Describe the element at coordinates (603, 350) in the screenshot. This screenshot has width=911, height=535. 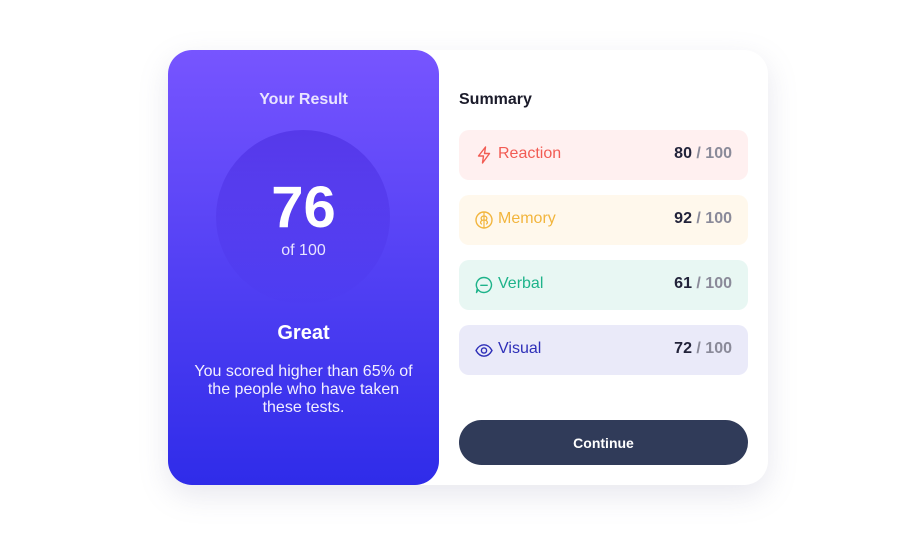
I see `summary-item-visual: Visual 72 / 100` at that location.